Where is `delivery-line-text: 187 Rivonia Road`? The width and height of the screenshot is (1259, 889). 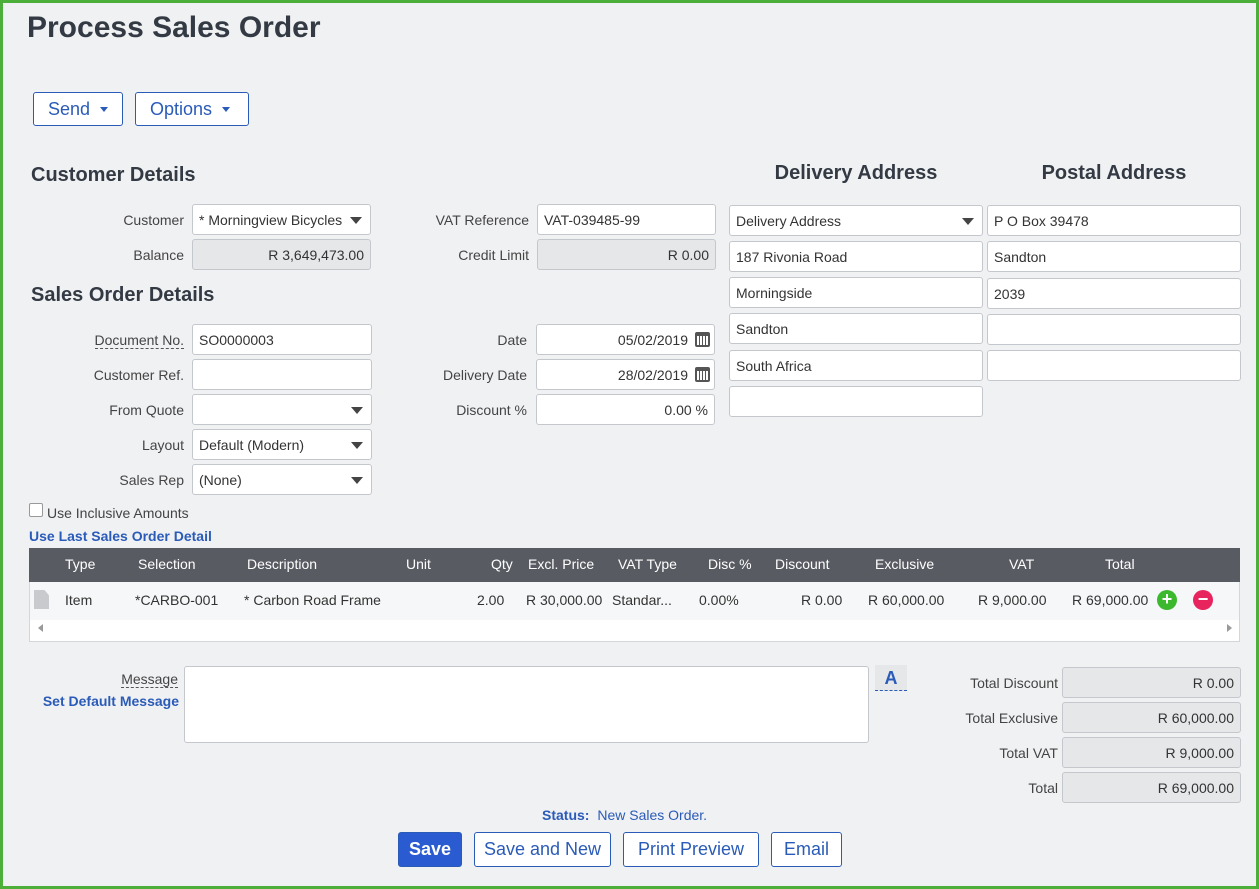
delivery-line-text: 187 Rivonia Road is located at coordinates (792, 256).